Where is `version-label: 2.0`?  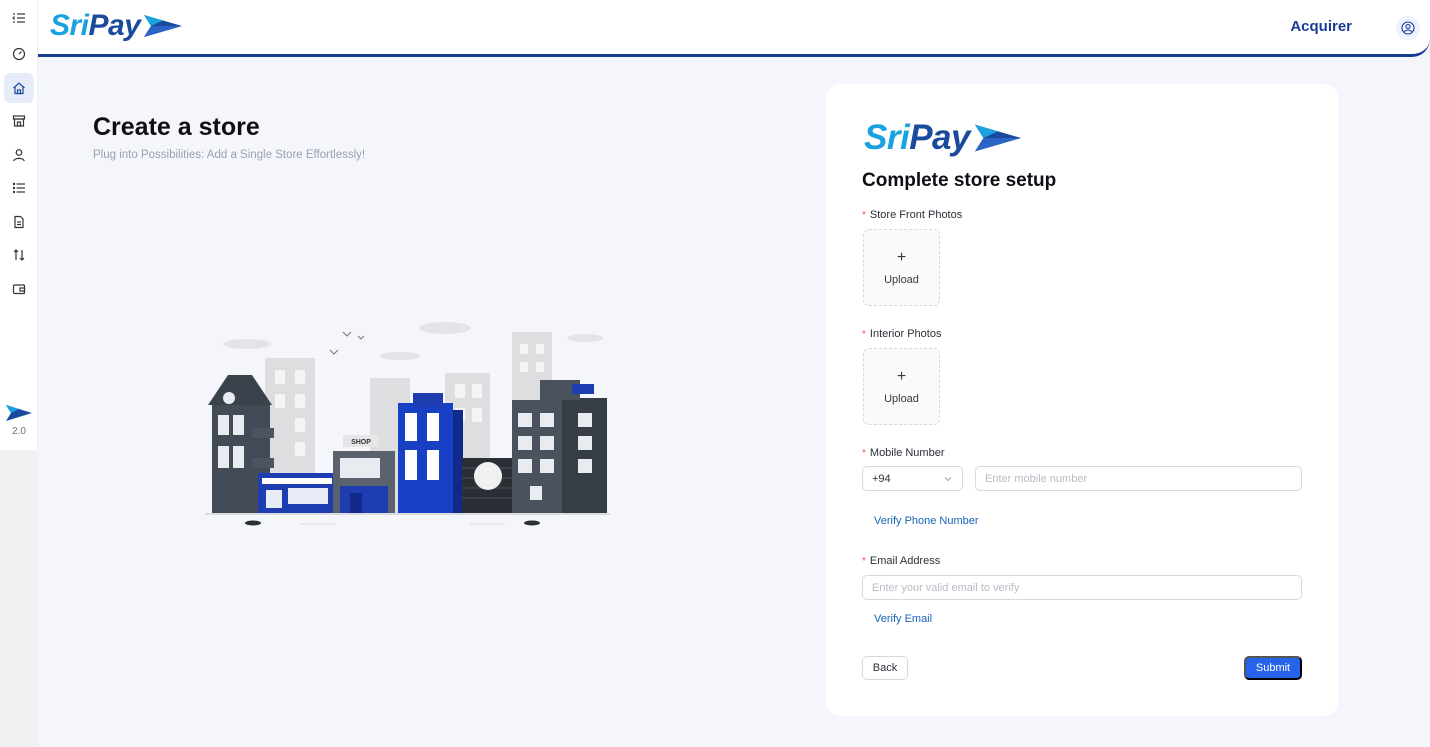
version-label: 2.0 is located at coordinates (19, 431).